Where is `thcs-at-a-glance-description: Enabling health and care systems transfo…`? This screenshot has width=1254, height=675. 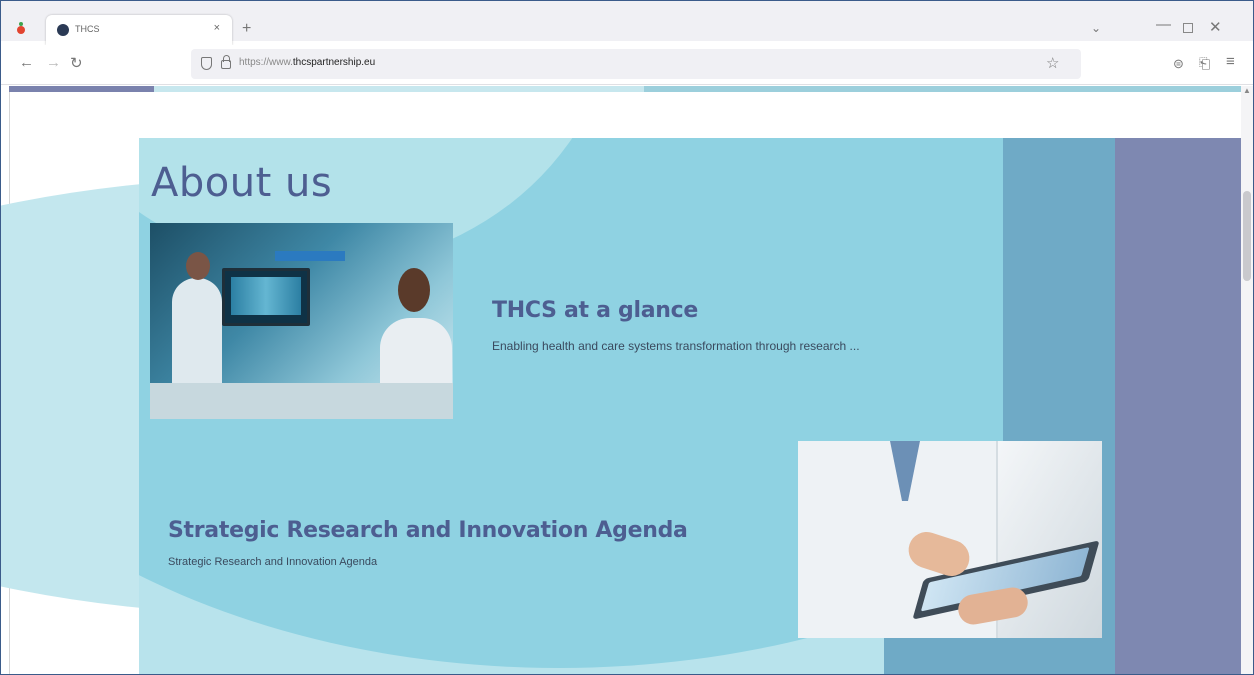 thcs-at-a-glance-description: Enabling health and care systems transfo… is located at coordinates (676, 346).